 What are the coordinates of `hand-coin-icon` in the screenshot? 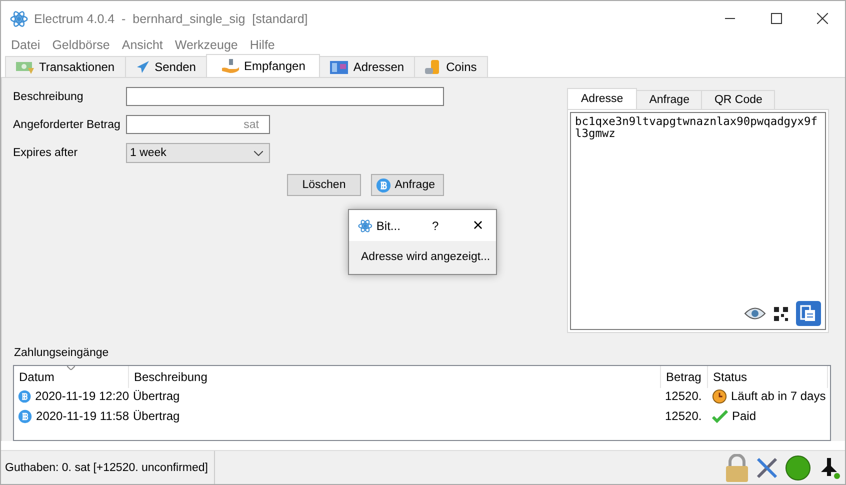 It's located at (229, 66).